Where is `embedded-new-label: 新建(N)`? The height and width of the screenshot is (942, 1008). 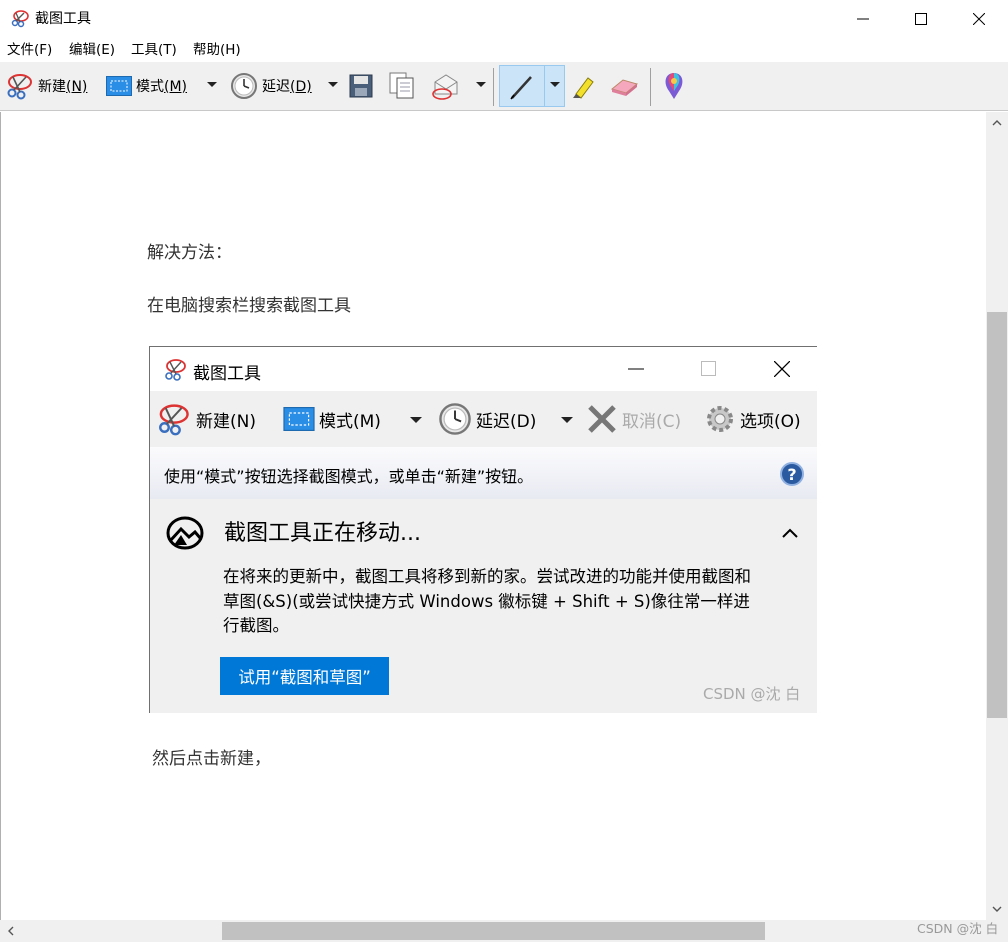
embedded-new-label: 新建(N) is located at coordinates (226, 421).